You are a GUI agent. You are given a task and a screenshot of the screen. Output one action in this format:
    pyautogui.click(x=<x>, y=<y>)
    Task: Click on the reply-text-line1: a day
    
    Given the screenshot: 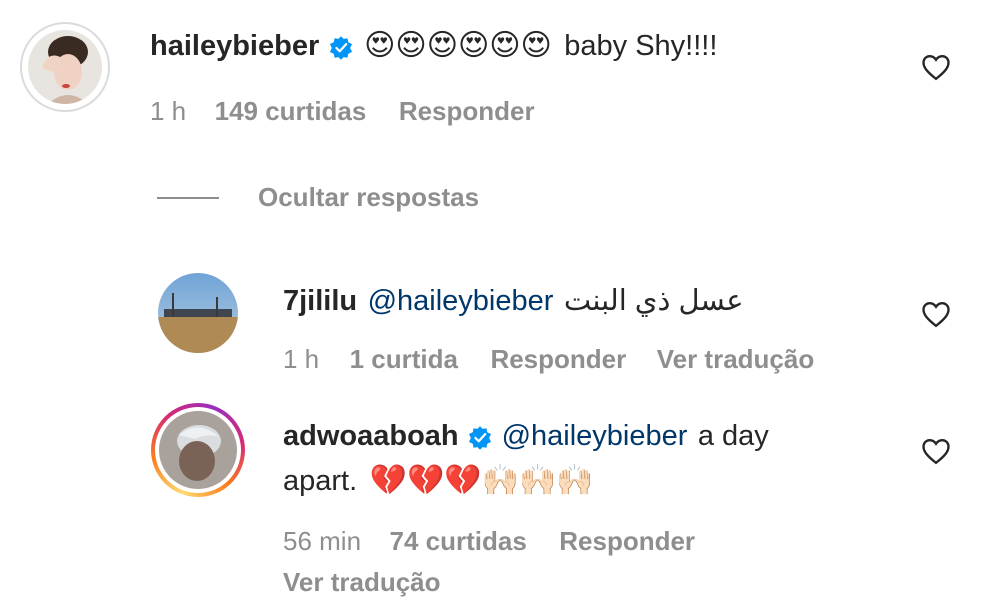 What is the action you would take?
    pyautogui.click(x=733, y=436)
    